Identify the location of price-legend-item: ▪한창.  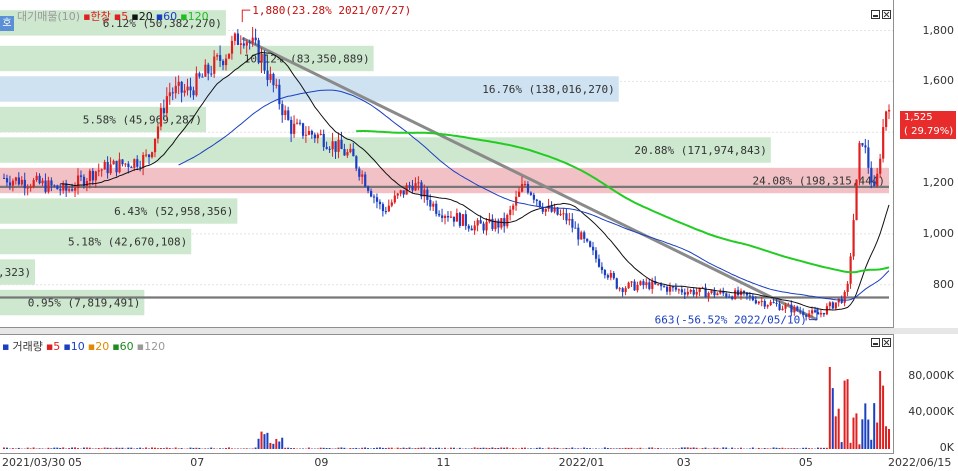
(97, 16).